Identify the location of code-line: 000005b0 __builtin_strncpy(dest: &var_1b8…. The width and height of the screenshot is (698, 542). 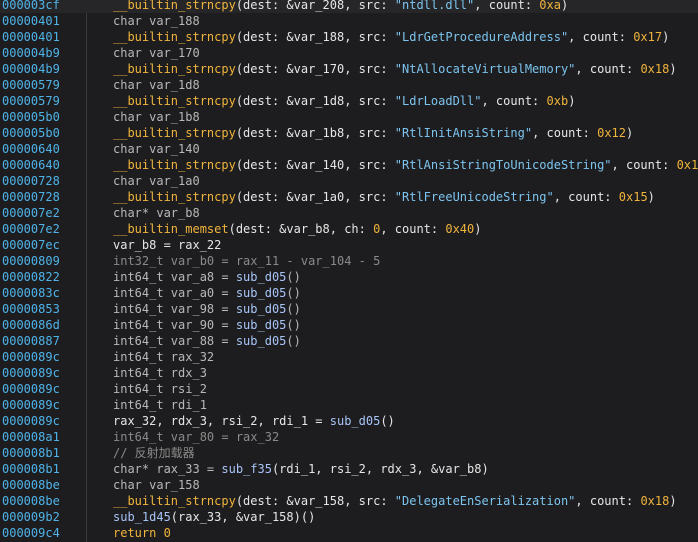
(349, 133).